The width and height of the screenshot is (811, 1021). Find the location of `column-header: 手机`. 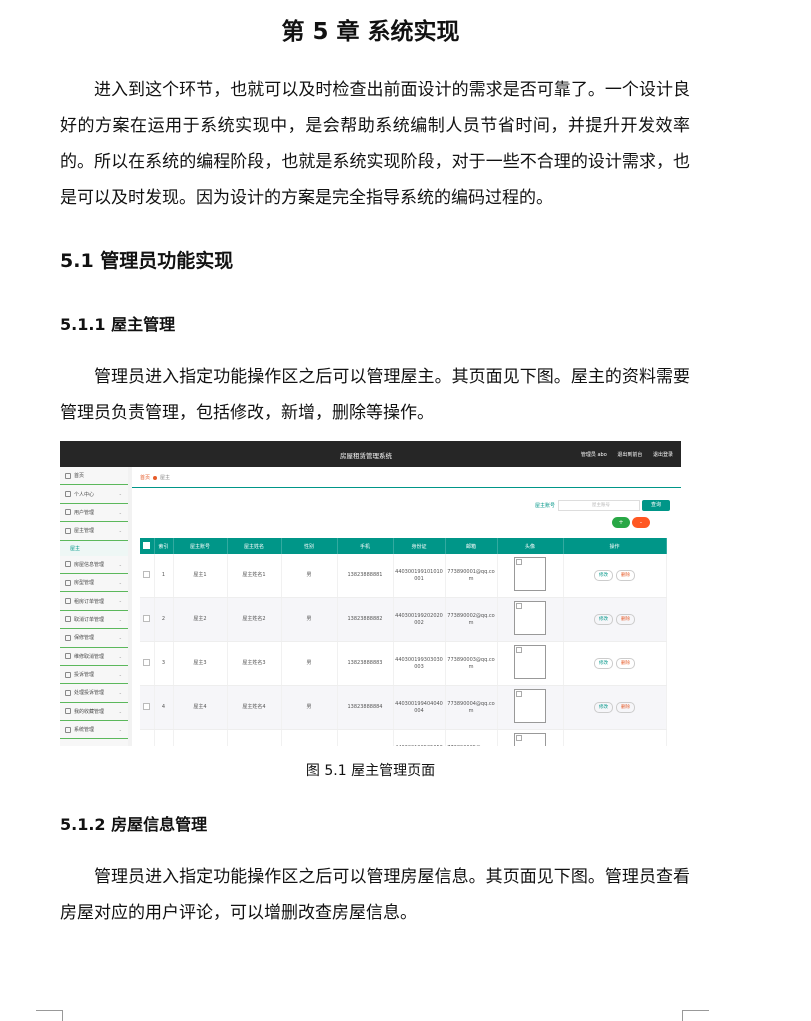

column-header: 手机 is located at coordinates (365, 546).